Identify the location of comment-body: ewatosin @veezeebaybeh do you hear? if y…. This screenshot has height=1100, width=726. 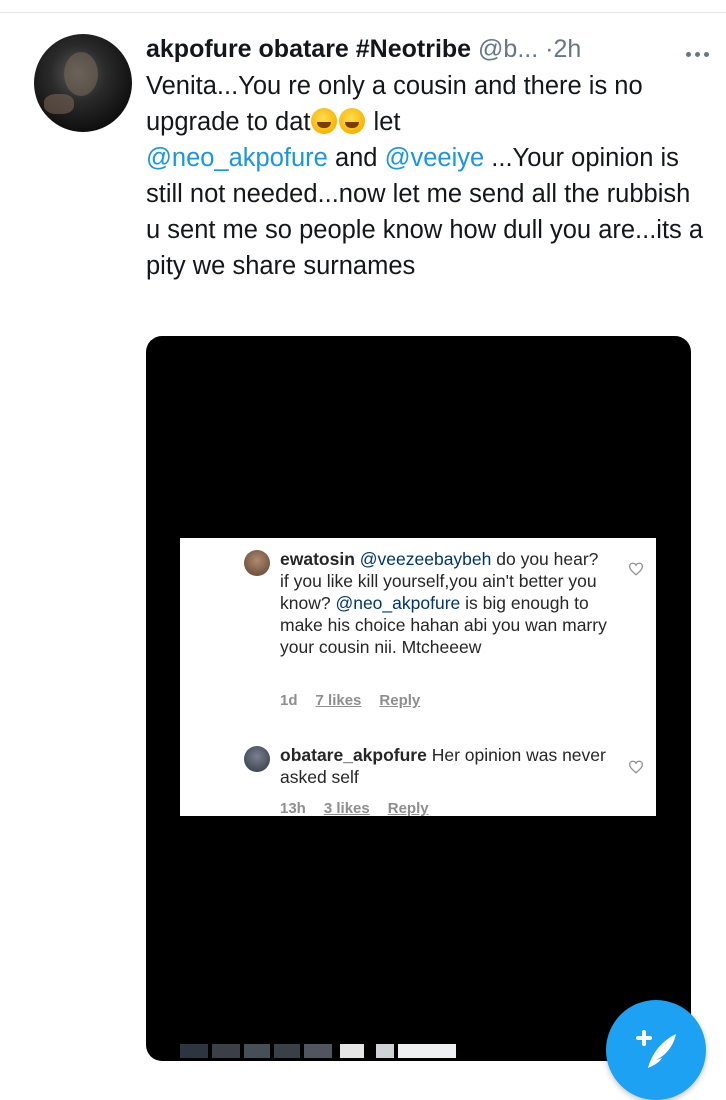
(445, 603).